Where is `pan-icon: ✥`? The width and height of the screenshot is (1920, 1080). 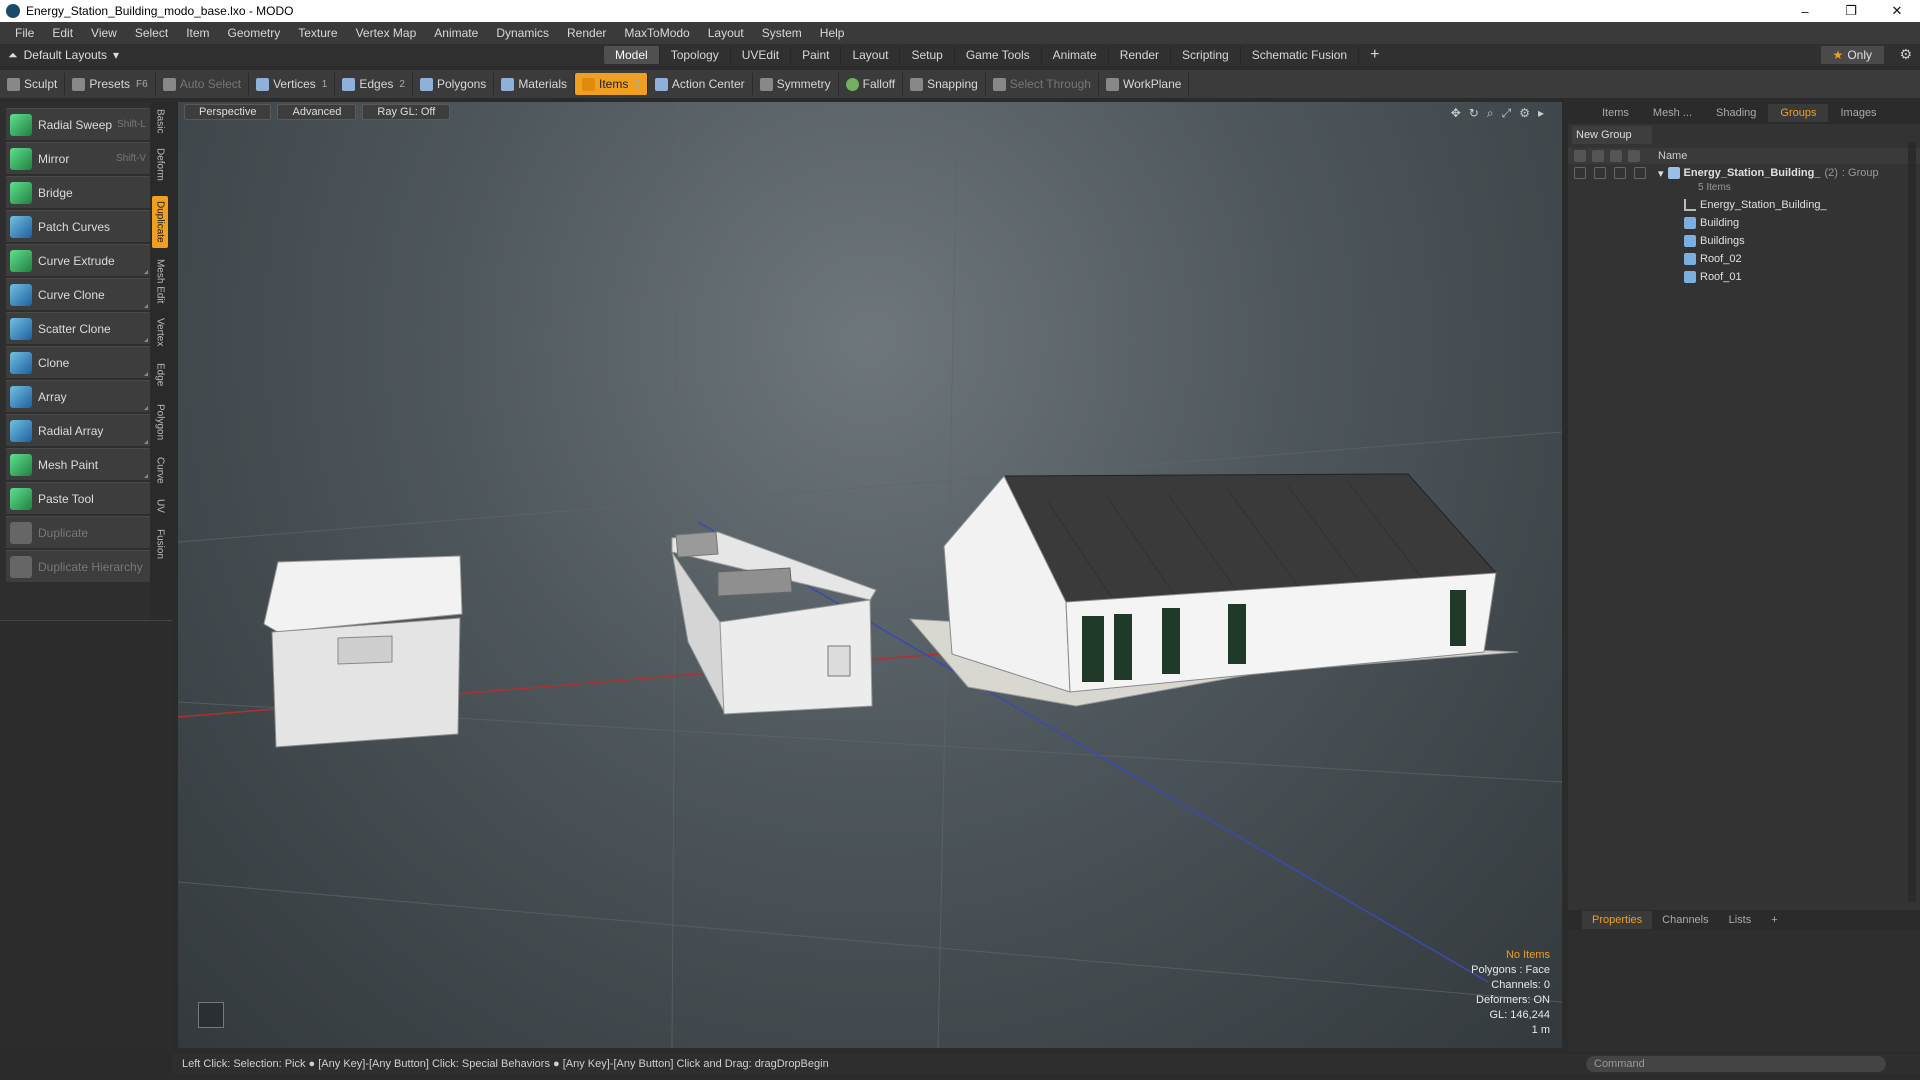 pan-icon: ✥ is located at coordinates (1456, 113).